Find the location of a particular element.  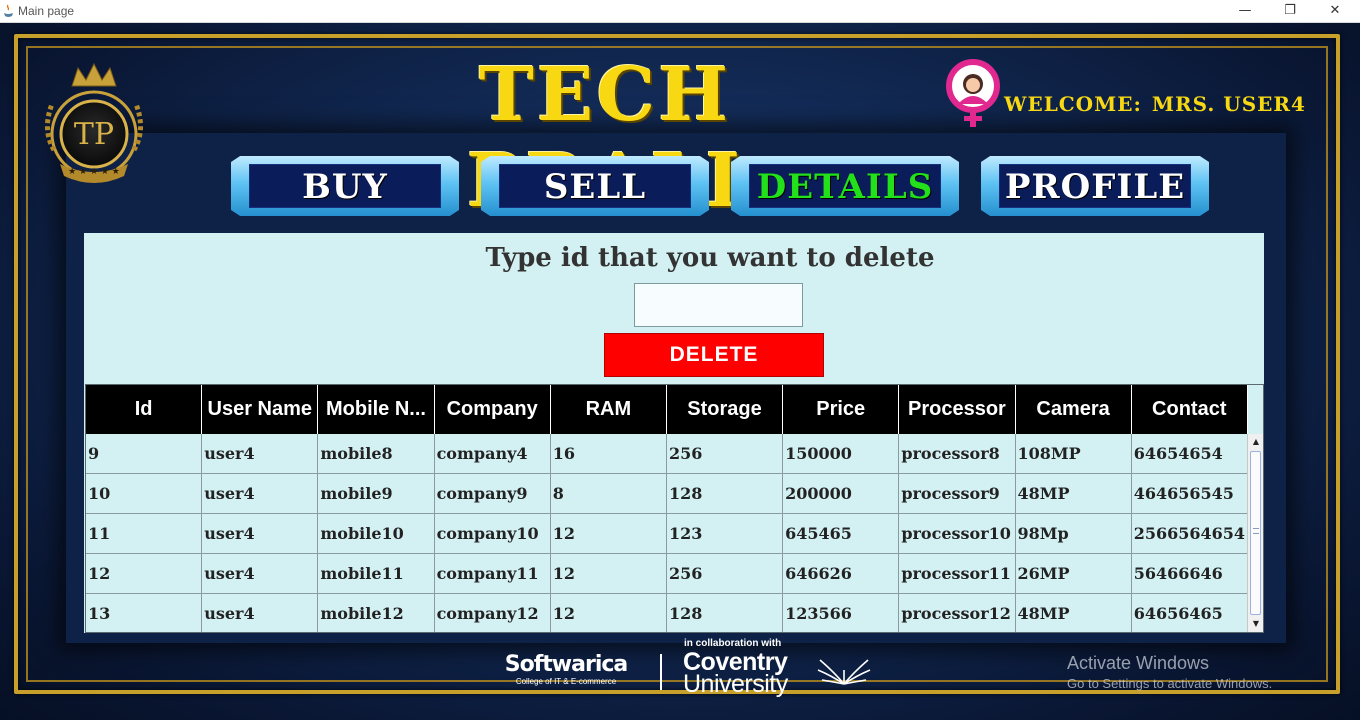

table-cell: 645465 is located at coordinates (841, 534).